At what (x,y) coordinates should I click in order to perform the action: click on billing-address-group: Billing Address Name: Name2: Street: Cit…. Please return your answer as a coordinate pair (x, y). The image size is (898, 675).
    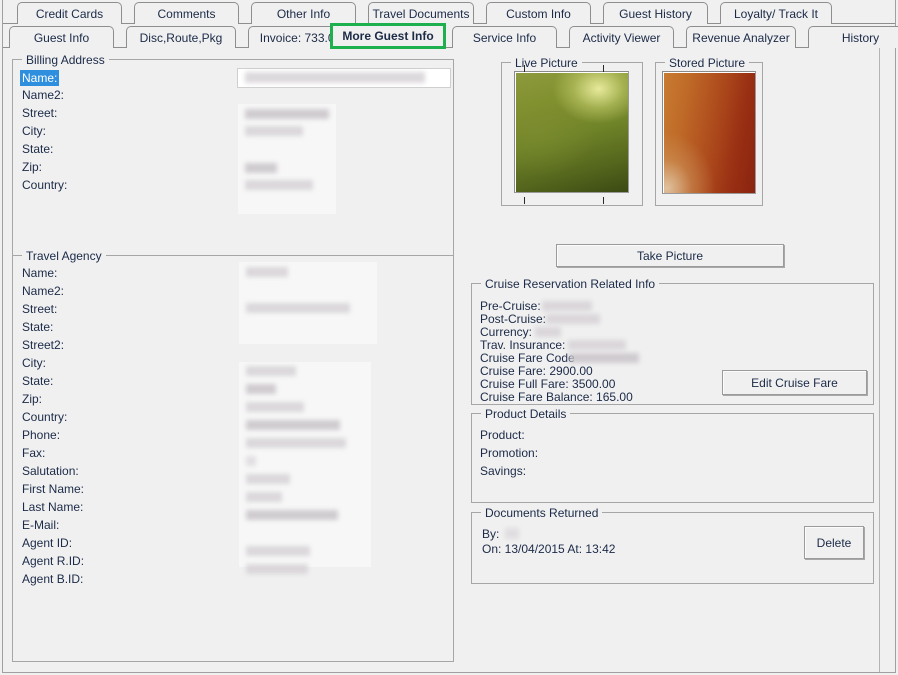
    Looking at the image, I should click on (233, 154).